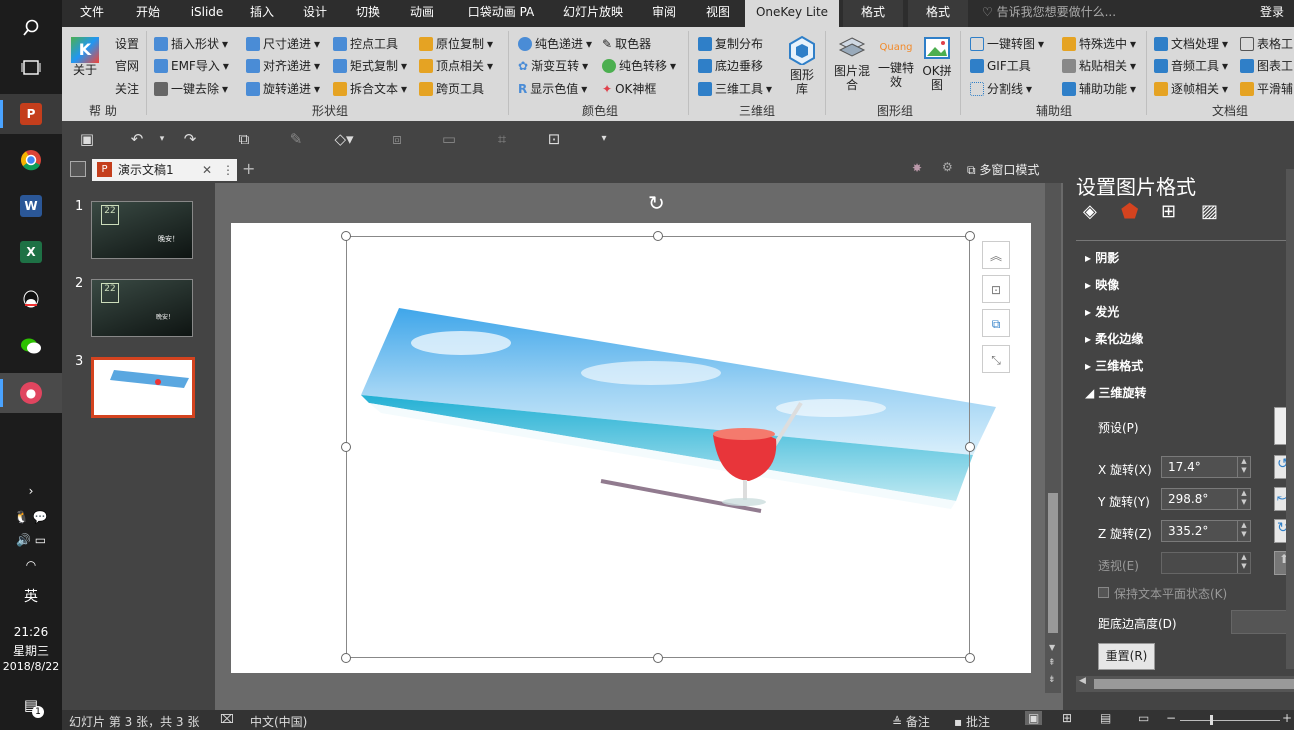 The image size is (1294, 730). Describe the element at coordinates (1191, 88) in the screenshot. I see `frame-related-button: 逐帧相关 ▾` at that location.